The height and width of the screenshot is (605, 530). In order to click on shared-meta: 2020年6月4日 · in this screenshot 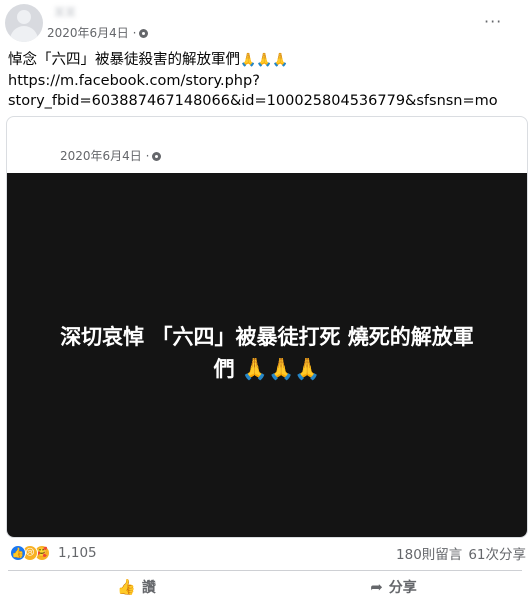, I will do `click(111, 155)`.